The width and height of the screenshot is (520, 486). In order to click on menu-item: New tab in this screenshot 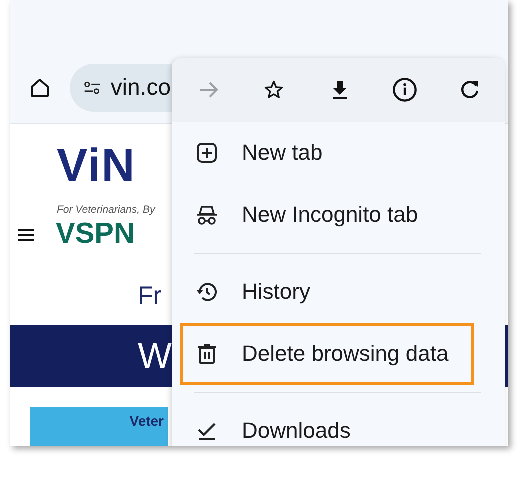, I will do `click(338, 153)`.